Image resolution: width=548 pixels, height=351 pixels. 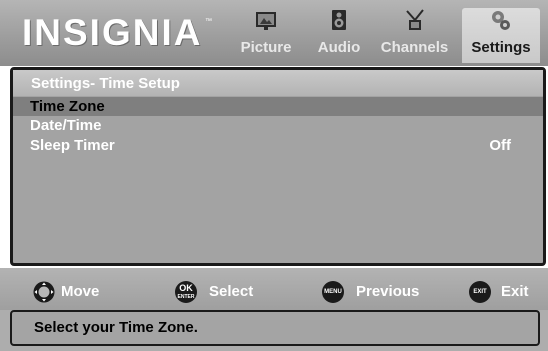 What do you see at coordinates (66, 125) in the screenshot?
I see `menu-item-label: Date/Time` at bounding box center [66, 125].